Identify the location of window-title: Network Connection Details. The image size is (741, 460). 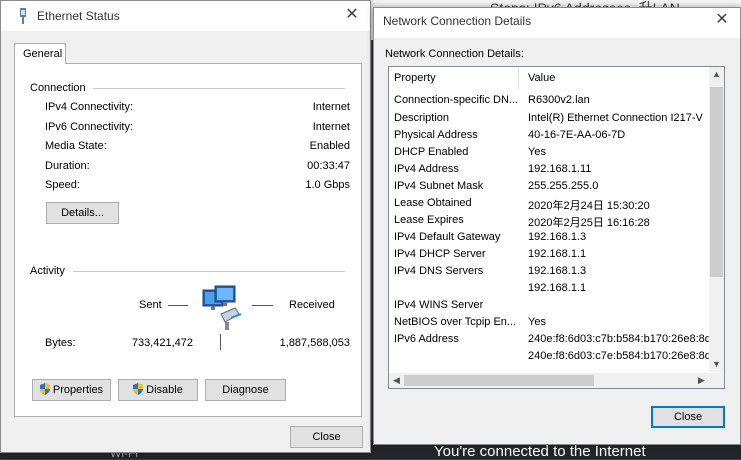
(457, 21).